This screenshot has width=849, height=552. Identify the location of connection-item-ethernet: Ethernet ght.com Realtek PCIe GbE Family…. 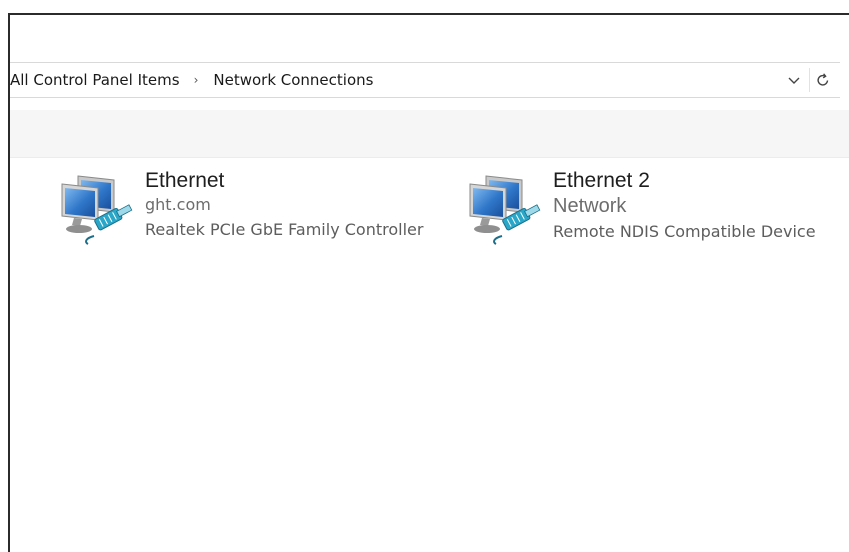
(253, 209).